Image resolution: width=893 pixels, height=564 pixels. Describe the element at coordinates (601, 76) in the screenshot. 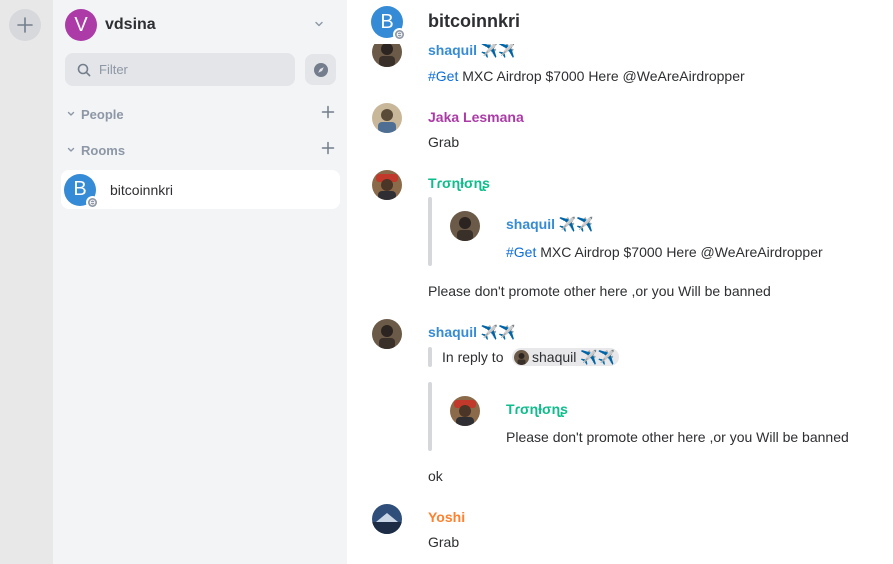

I see `message-text: MXC Airdrop $7000 Here @WeAreAirdropper` at that location.